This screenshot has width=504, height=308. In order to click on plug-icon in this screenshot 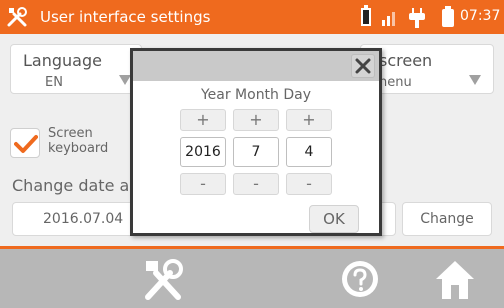, I will do `click(417, 18)`.